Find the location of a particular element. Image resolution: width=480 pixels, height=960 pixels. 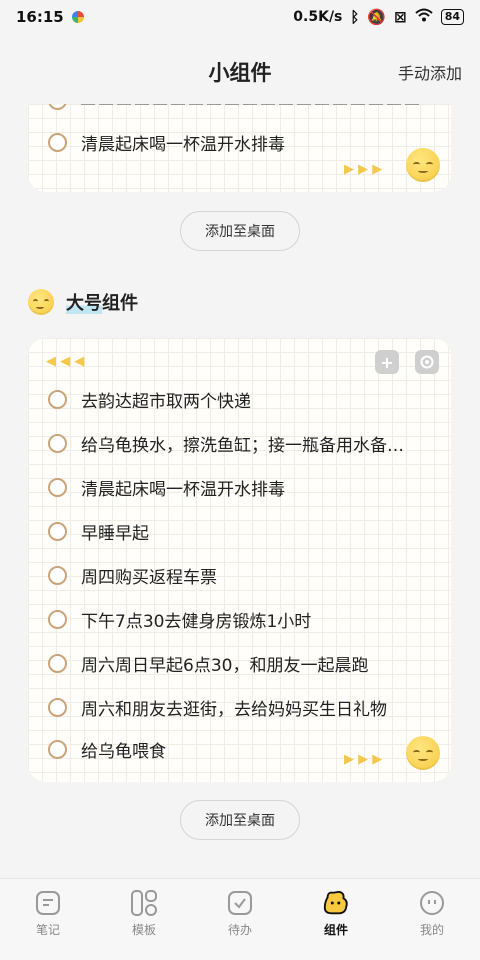

nav-item-notes: 笔记 is located at coordinates (48, 913).